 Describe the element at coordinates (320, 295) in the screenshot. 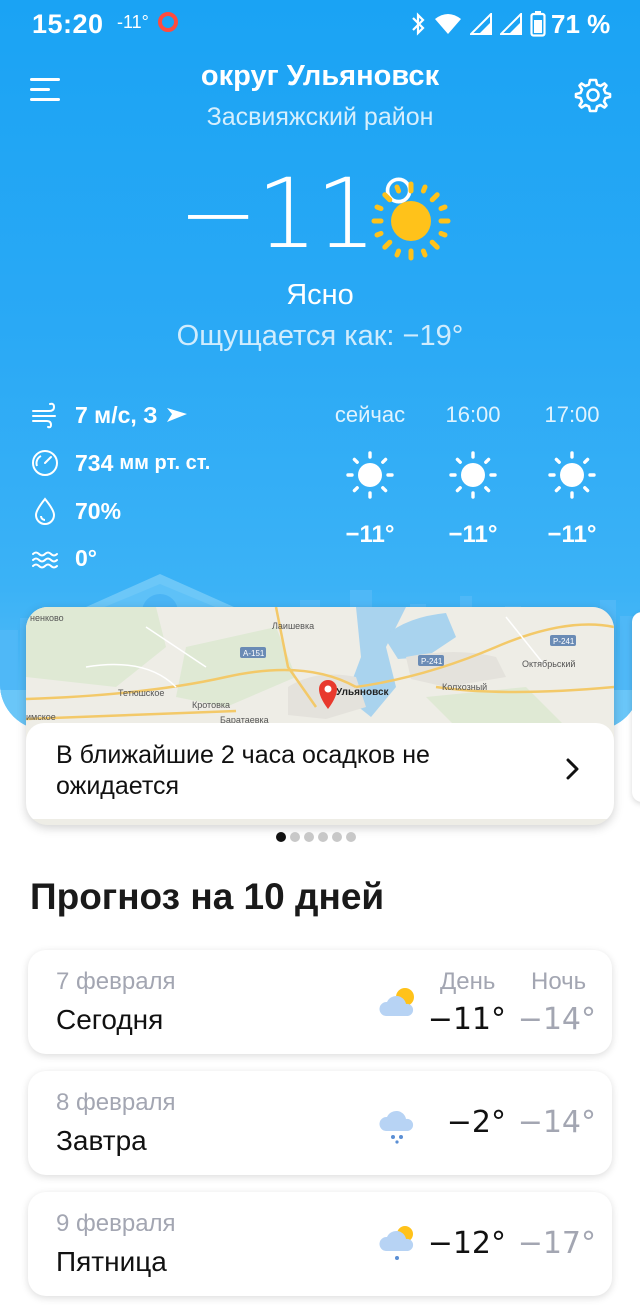

I see `weather-condition: Ясно` at that location.